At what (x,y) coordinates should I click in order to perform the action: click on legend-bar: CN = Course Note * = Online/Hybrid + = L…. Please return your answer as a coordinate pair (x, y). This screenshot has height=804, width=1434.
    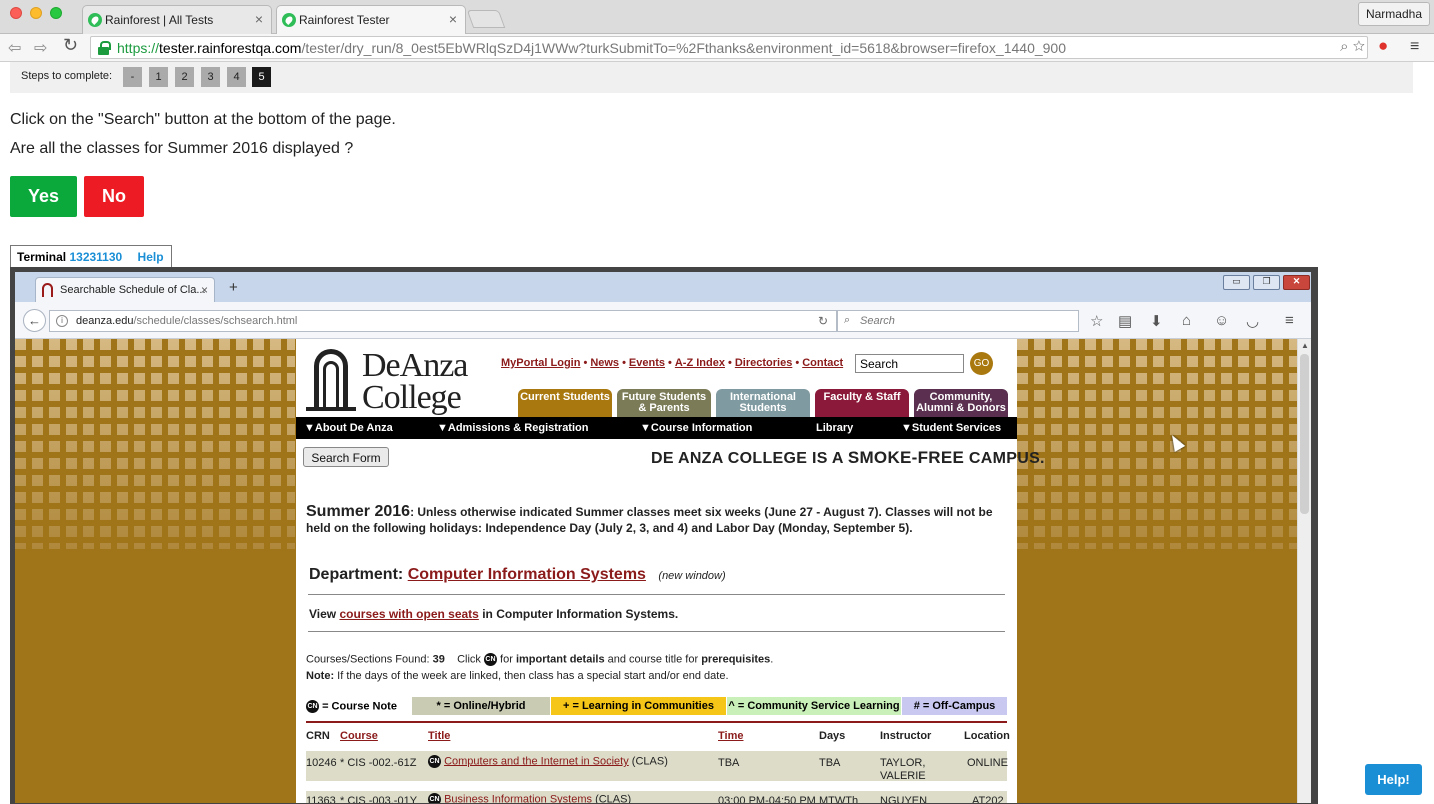
    Looking at the image, I should click on (656, 706).